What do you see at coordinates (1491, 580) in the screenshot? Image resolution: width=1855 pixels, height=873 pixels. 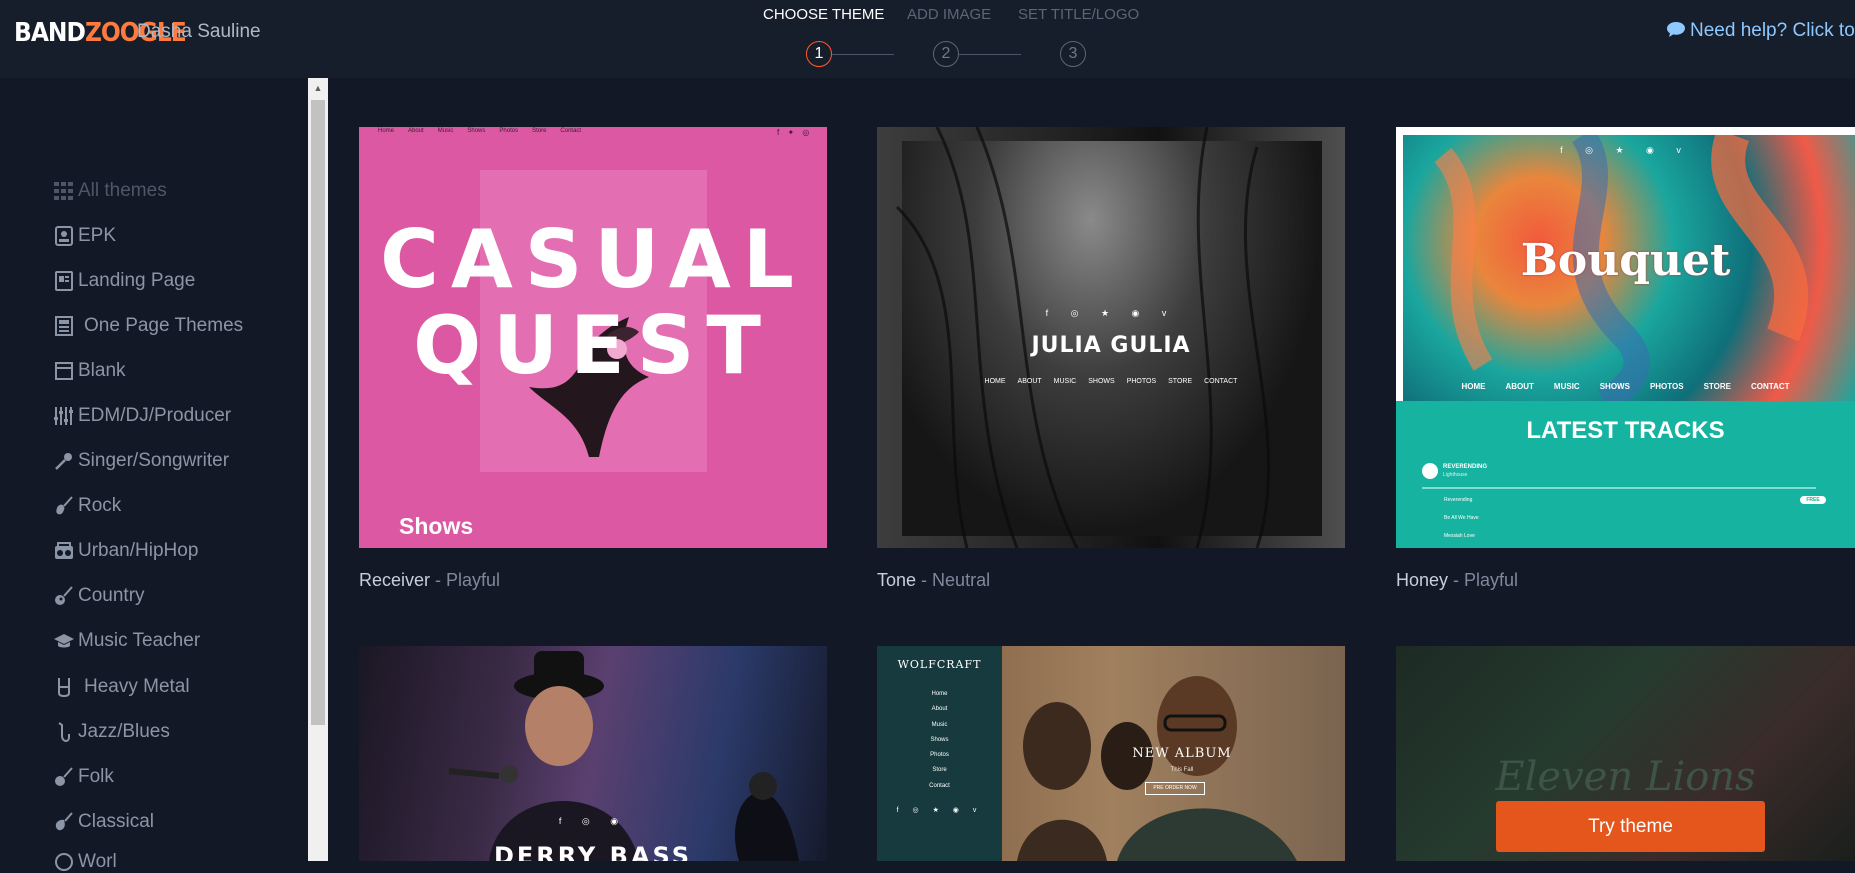 I see `theme-style: Playful` at bounding box center [1491, 580].